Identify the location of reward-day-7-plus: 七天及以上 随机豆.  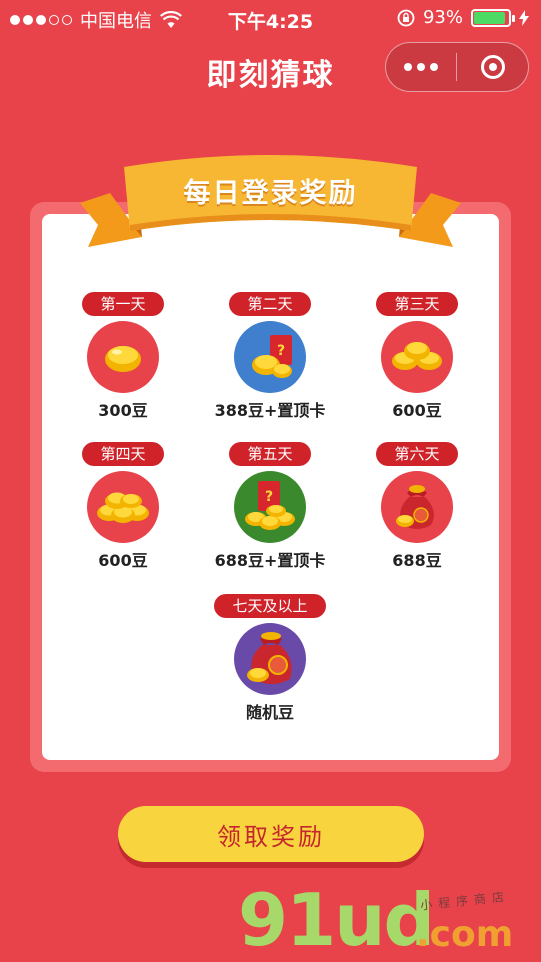
(270, 658).